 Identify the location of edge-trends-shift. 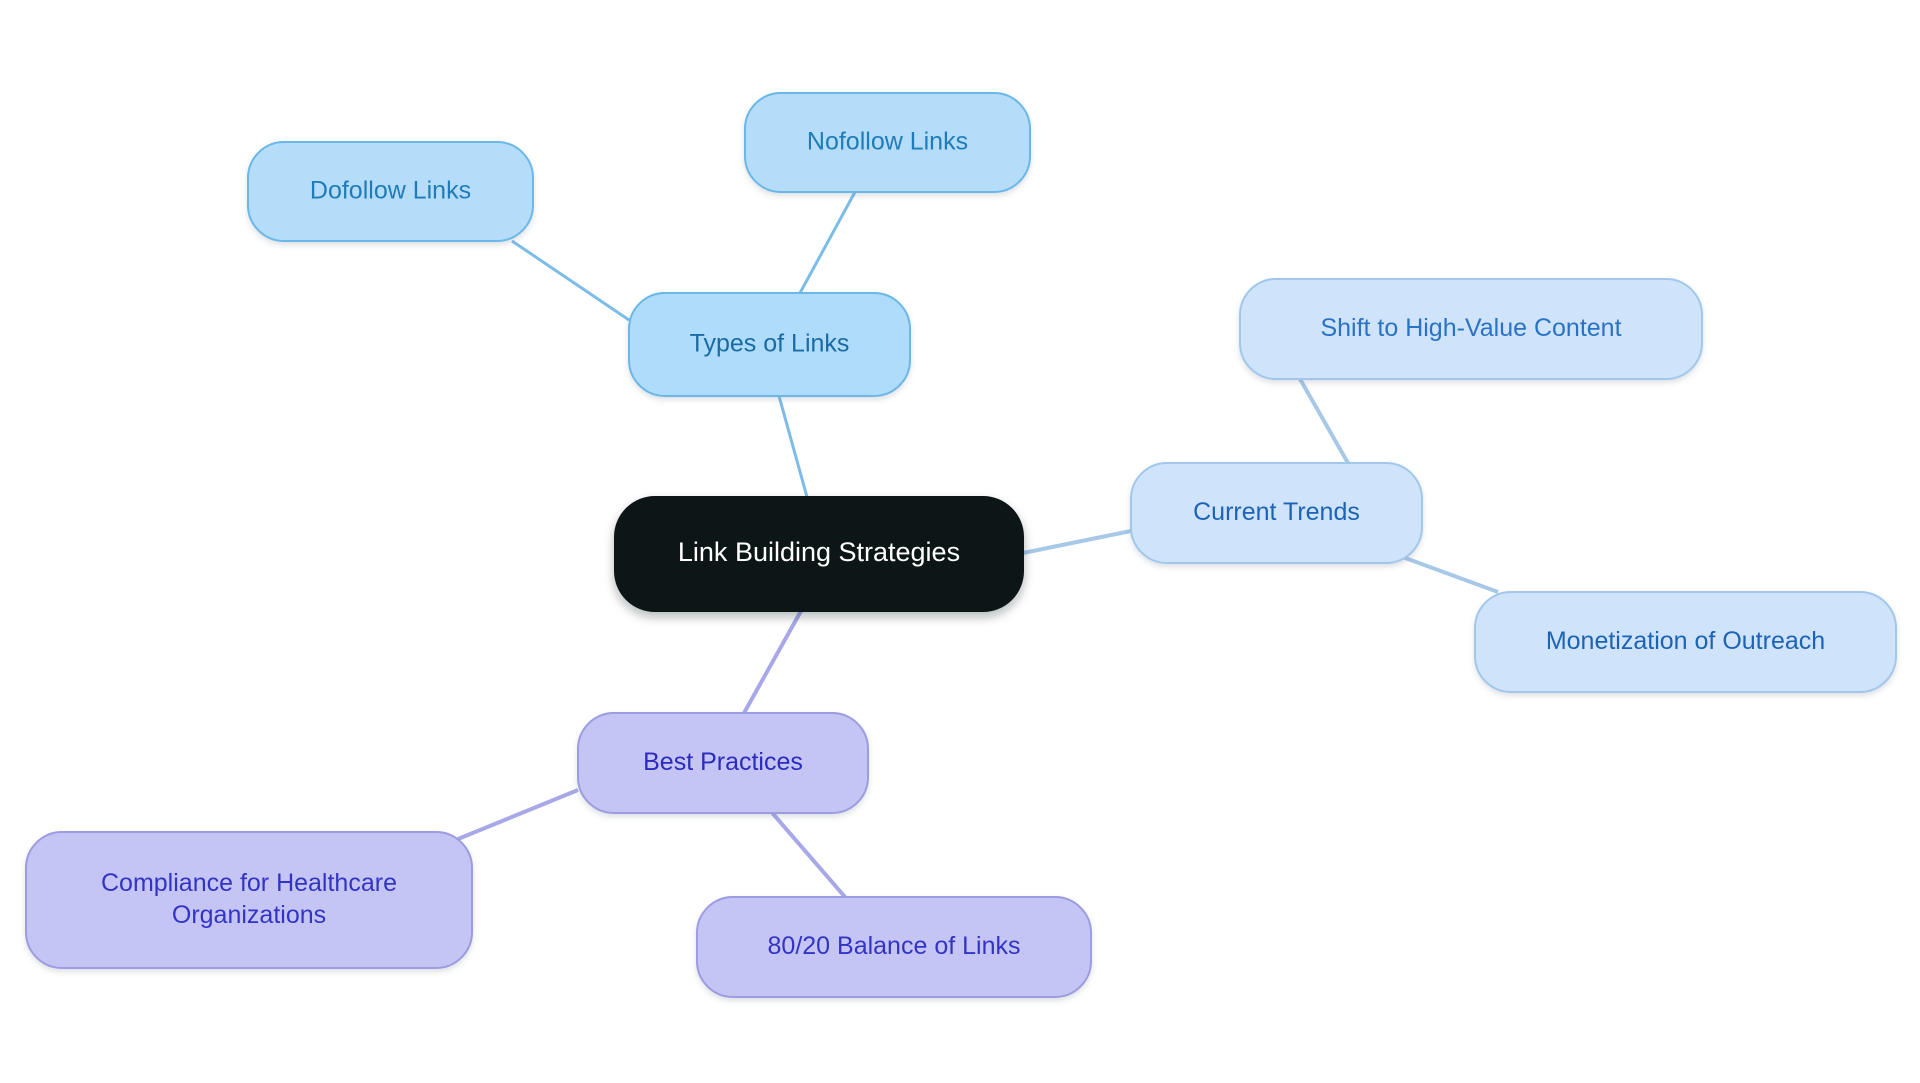
(1324, 421).